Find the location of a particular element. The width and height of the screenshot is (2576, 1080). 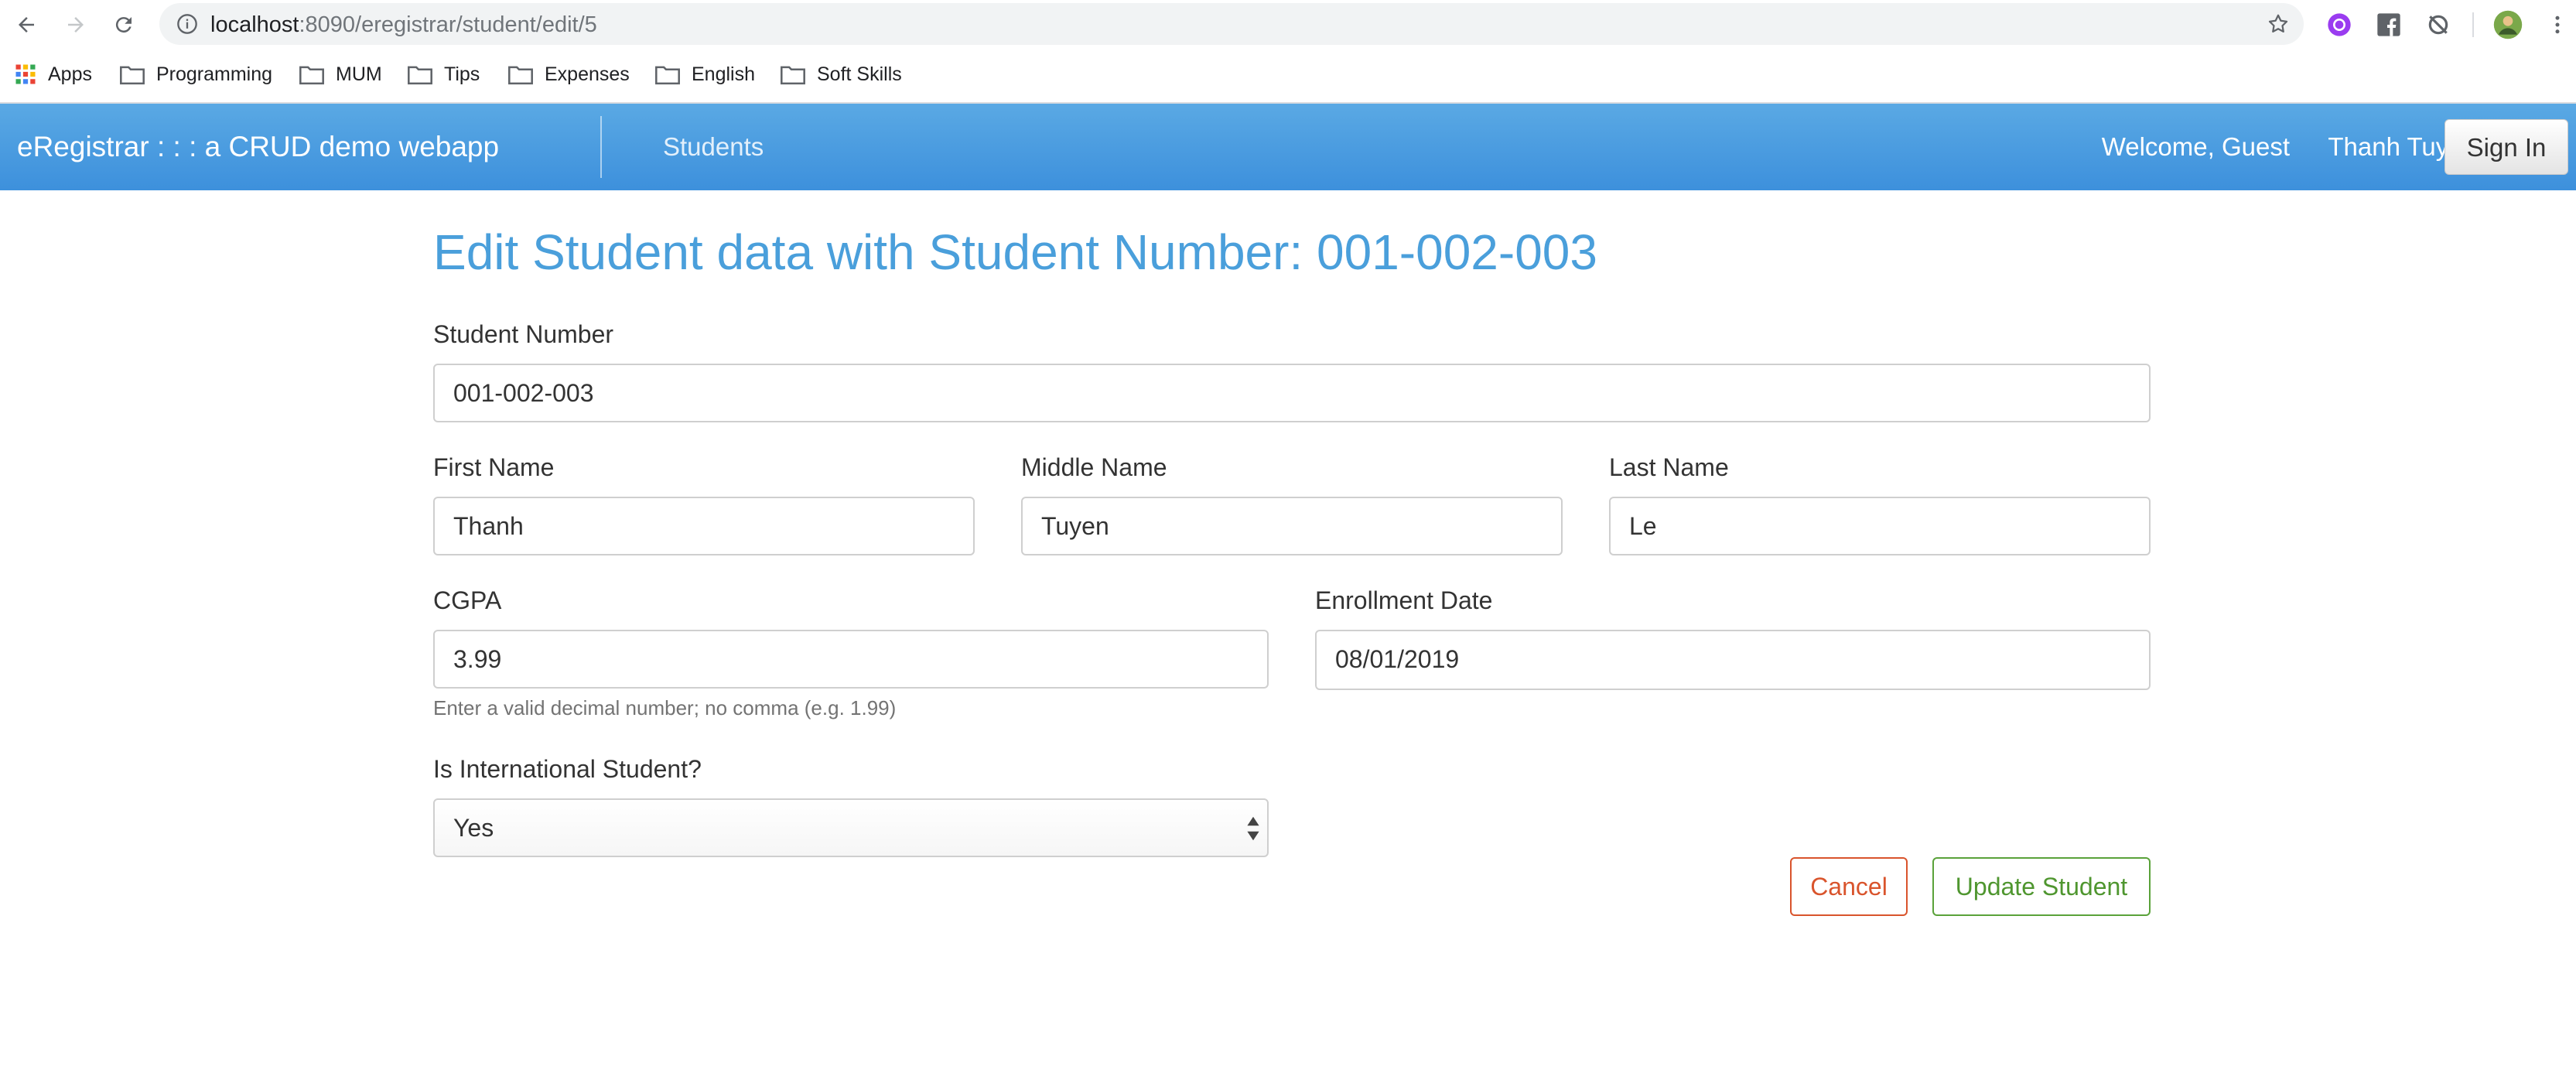

bookmark-expenses: Expenses is located at coordinates (568, 74).